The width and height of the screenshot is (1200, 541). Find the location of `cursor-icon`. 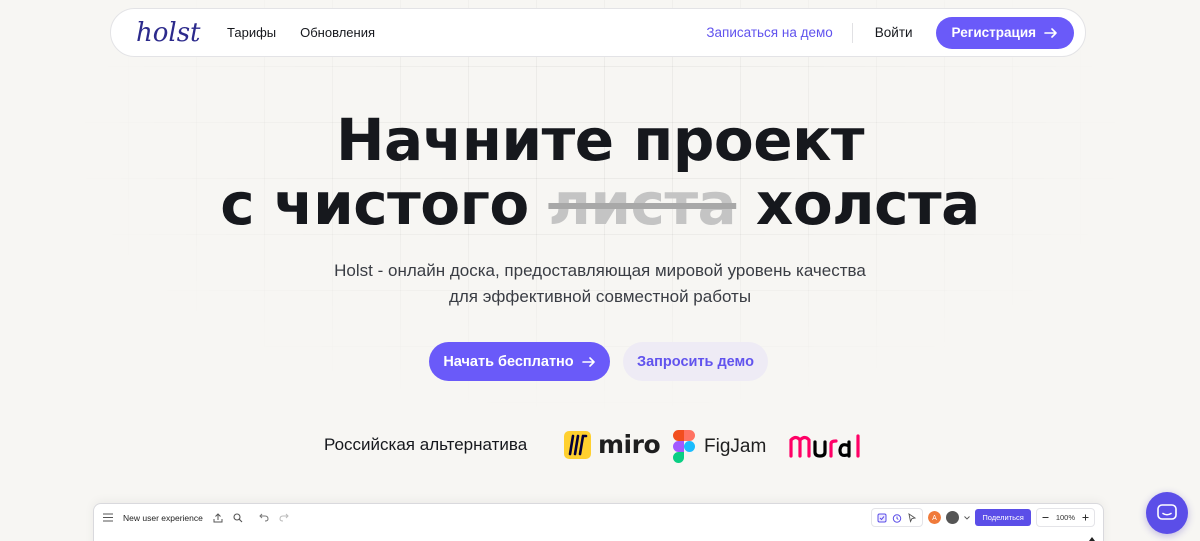

cursor-icon is located at coordinates (912, 517).